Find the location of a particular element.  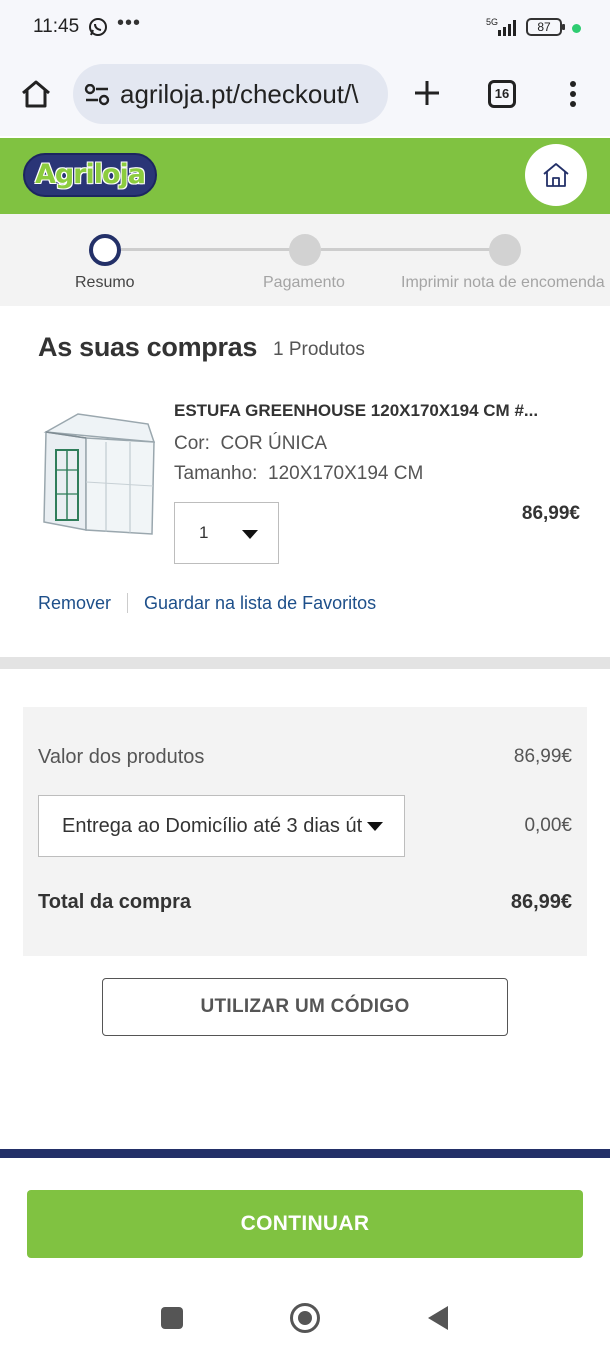

back-icon is located at coordinates (438, 1318).